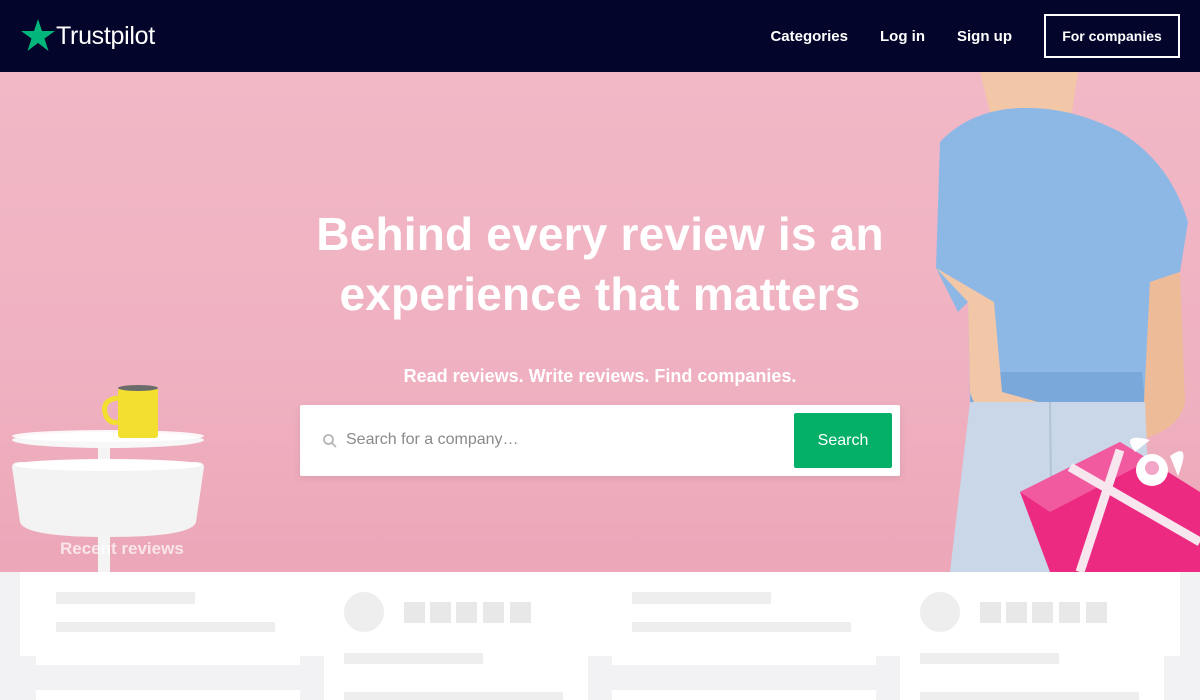 Image resolution: width=1200 pixels, height=700 pixels. I want to click on hero-title-line-2: experience that matters, so click(600, 294).